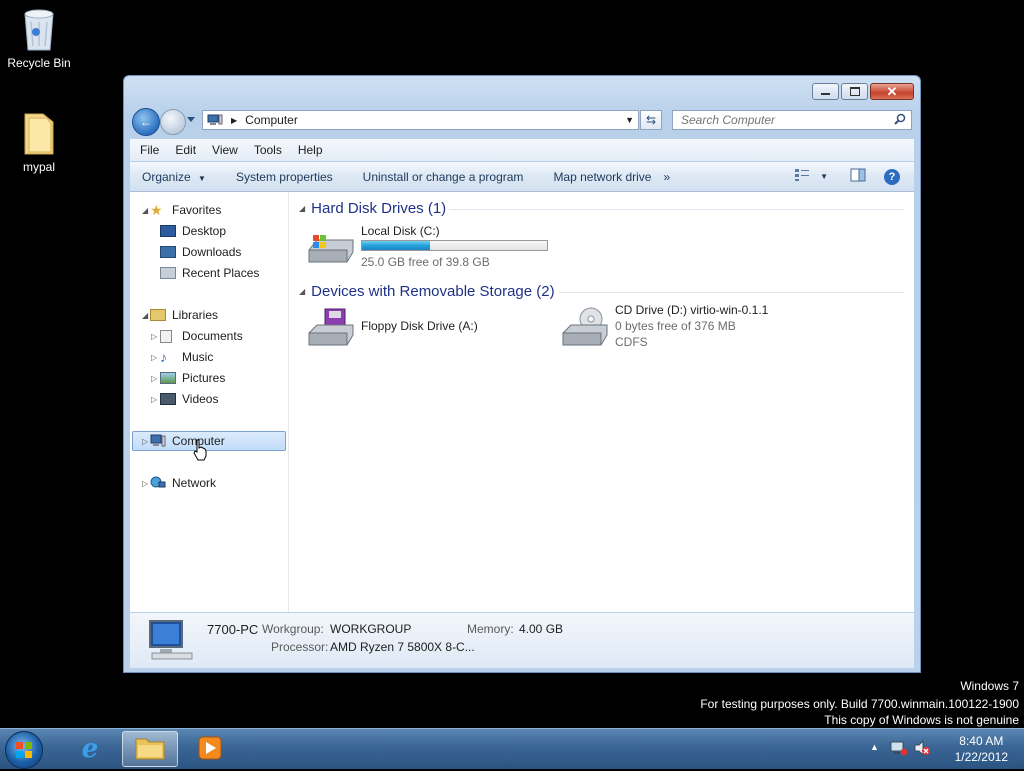  I want to click on nav-desktop: Desktop, so click(193, 231).